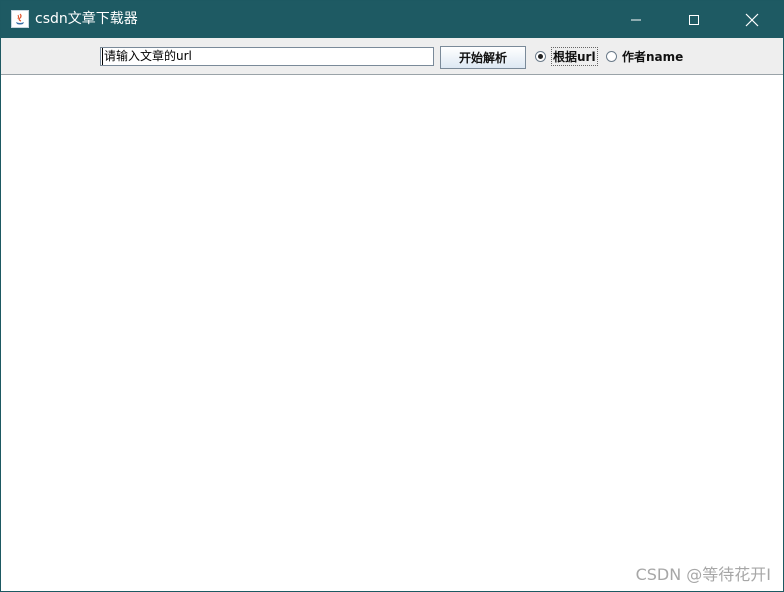  Describe the element at coordinates (483, 57) in the screenshot. I see `start-parse-button: 开始解析` at that location.